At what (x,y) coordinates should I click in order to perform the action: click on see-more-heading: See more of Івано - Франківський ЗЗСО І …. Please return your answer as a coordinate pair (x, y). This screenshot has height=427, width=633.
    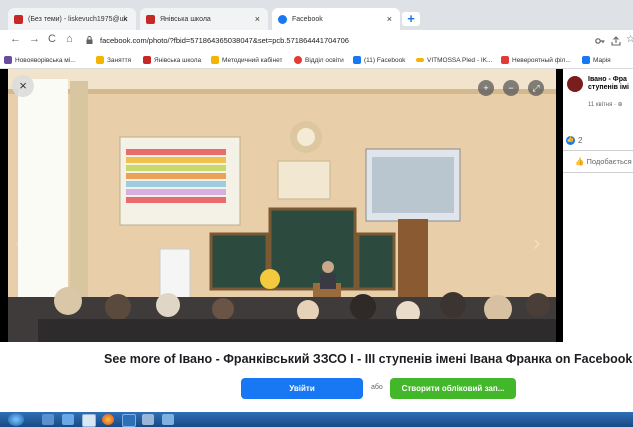
    Looking at the image, I should click on (368, 359).